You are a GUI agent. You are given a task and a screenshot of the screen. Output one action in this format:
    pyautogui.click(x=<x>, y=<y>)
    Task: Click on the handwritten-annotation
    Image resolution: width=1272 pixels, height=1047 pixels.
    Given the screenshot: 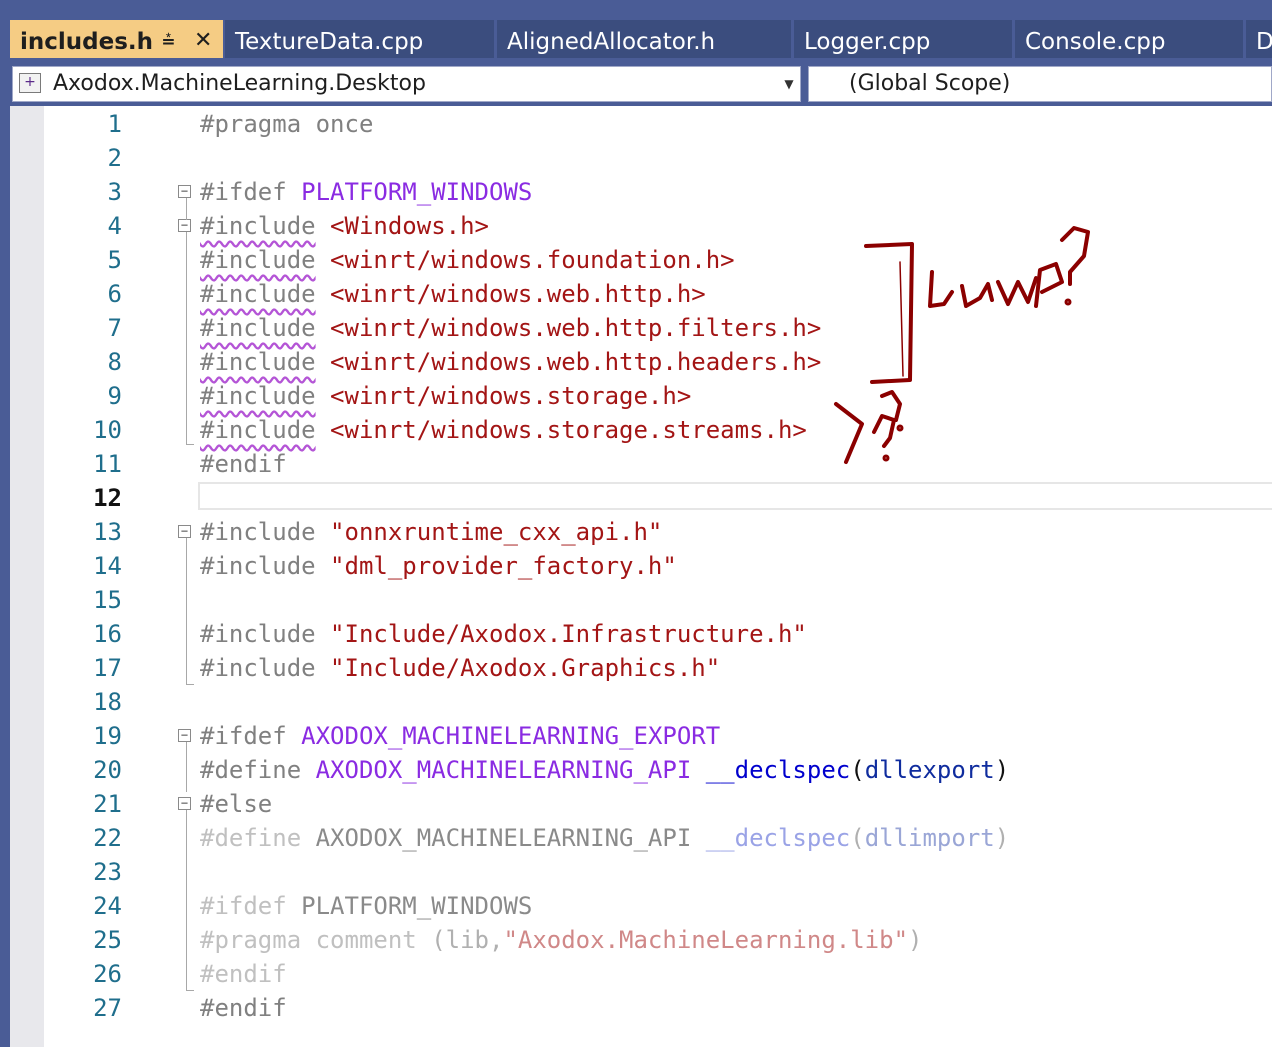 What is the action you would take?
    pyautogui.click(x=962, y=345)
    